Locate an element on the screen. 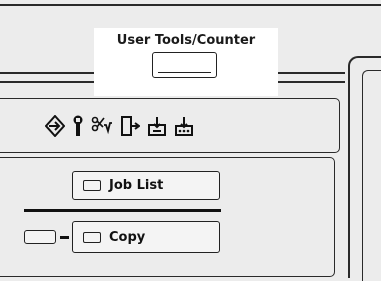  indicator-dash is located at coordinates (64, 237).